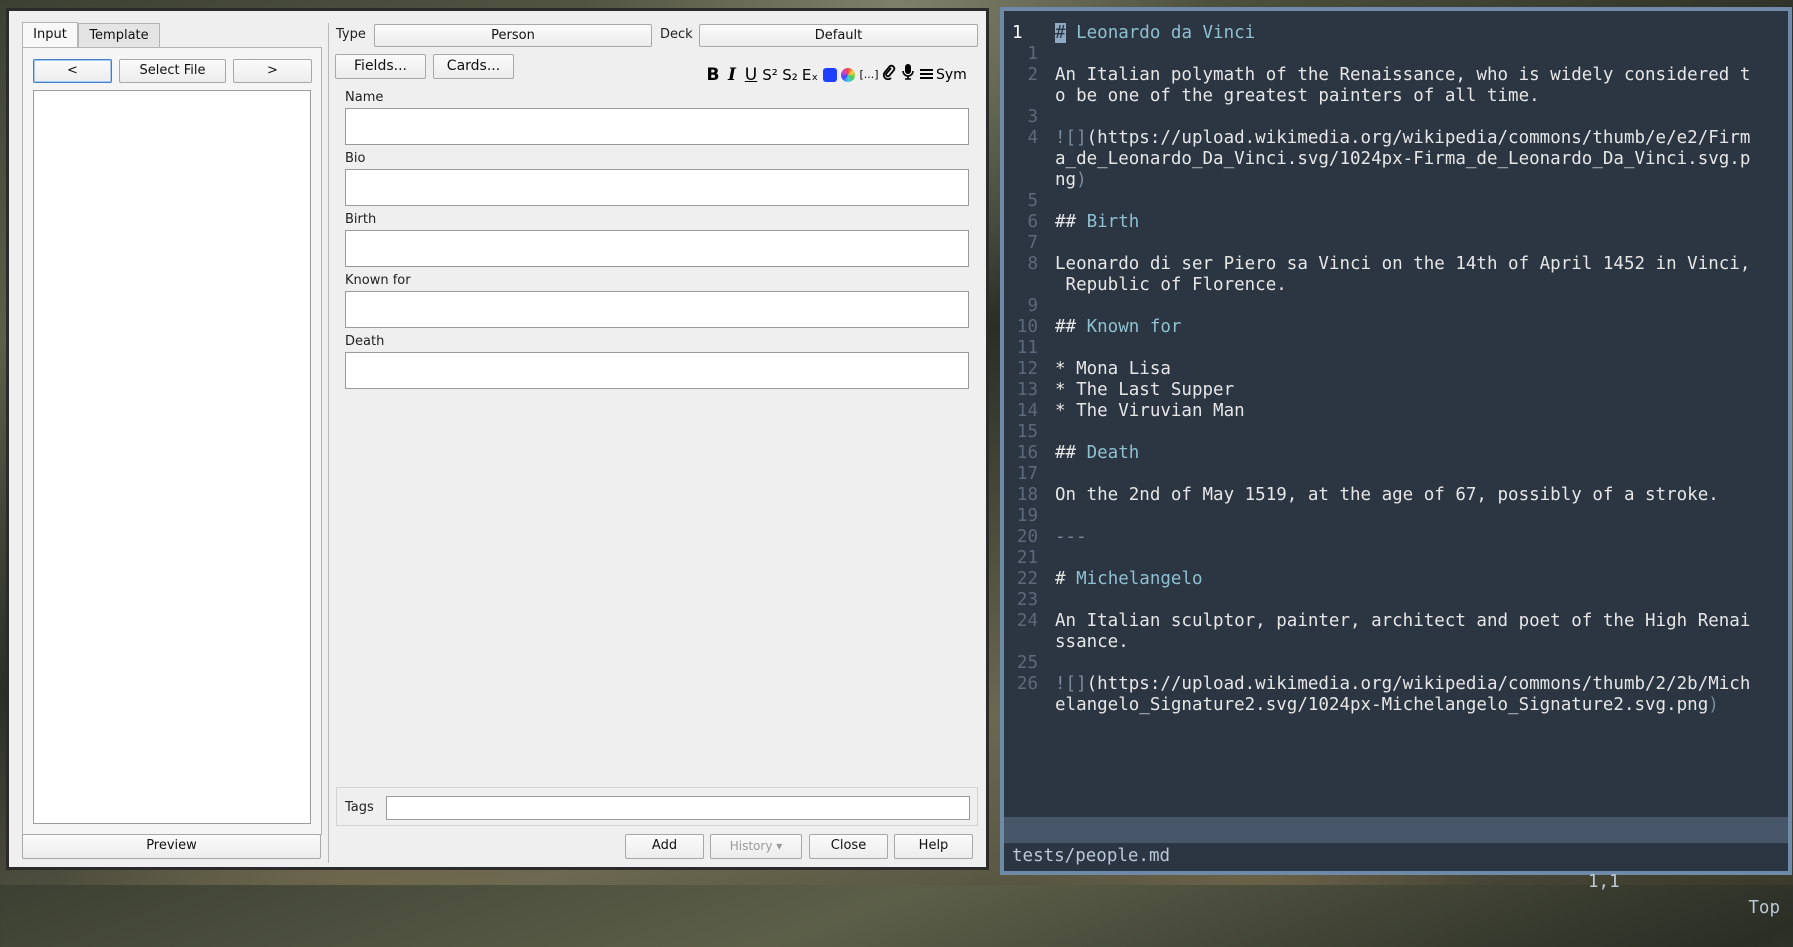  What do you see at coordinates (657, 126) in the screenshot?
I see `name-field` at bounding box center [657, 126].